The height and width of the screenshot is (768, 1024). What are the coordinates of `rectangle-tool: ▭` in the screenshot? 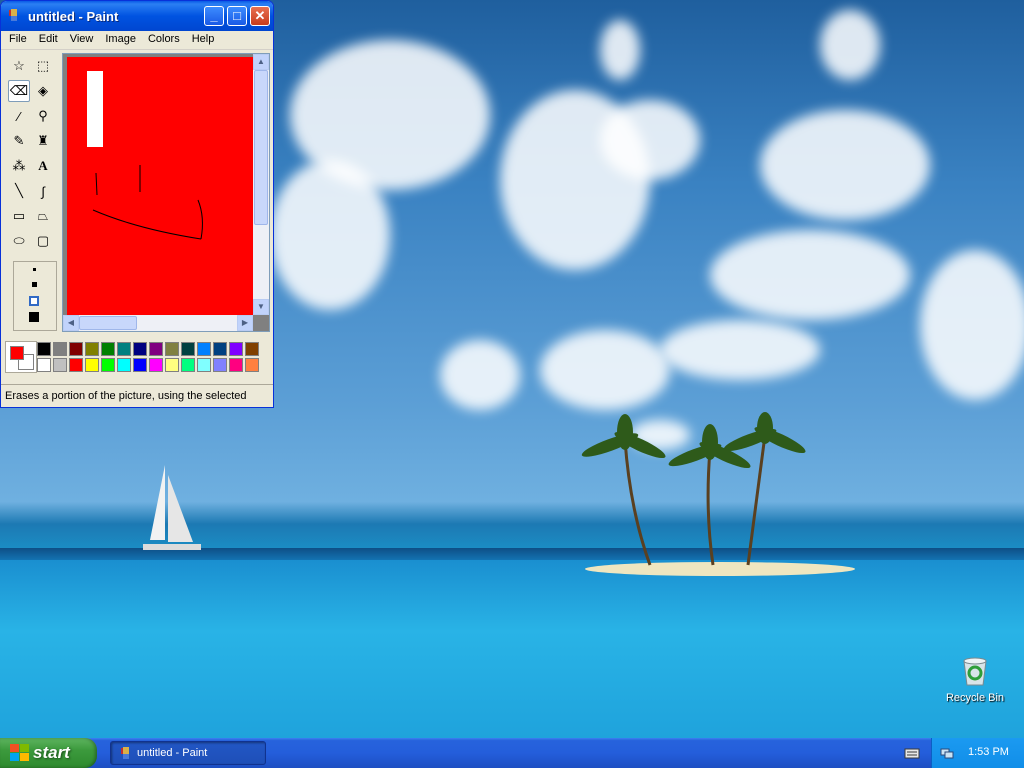 It's located at (19, 216).